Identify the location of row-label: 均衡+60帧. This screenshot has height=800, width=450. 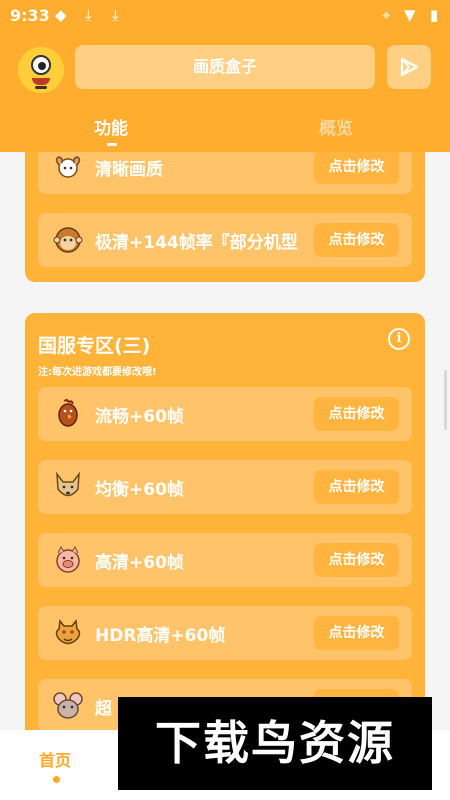
(139, 490).